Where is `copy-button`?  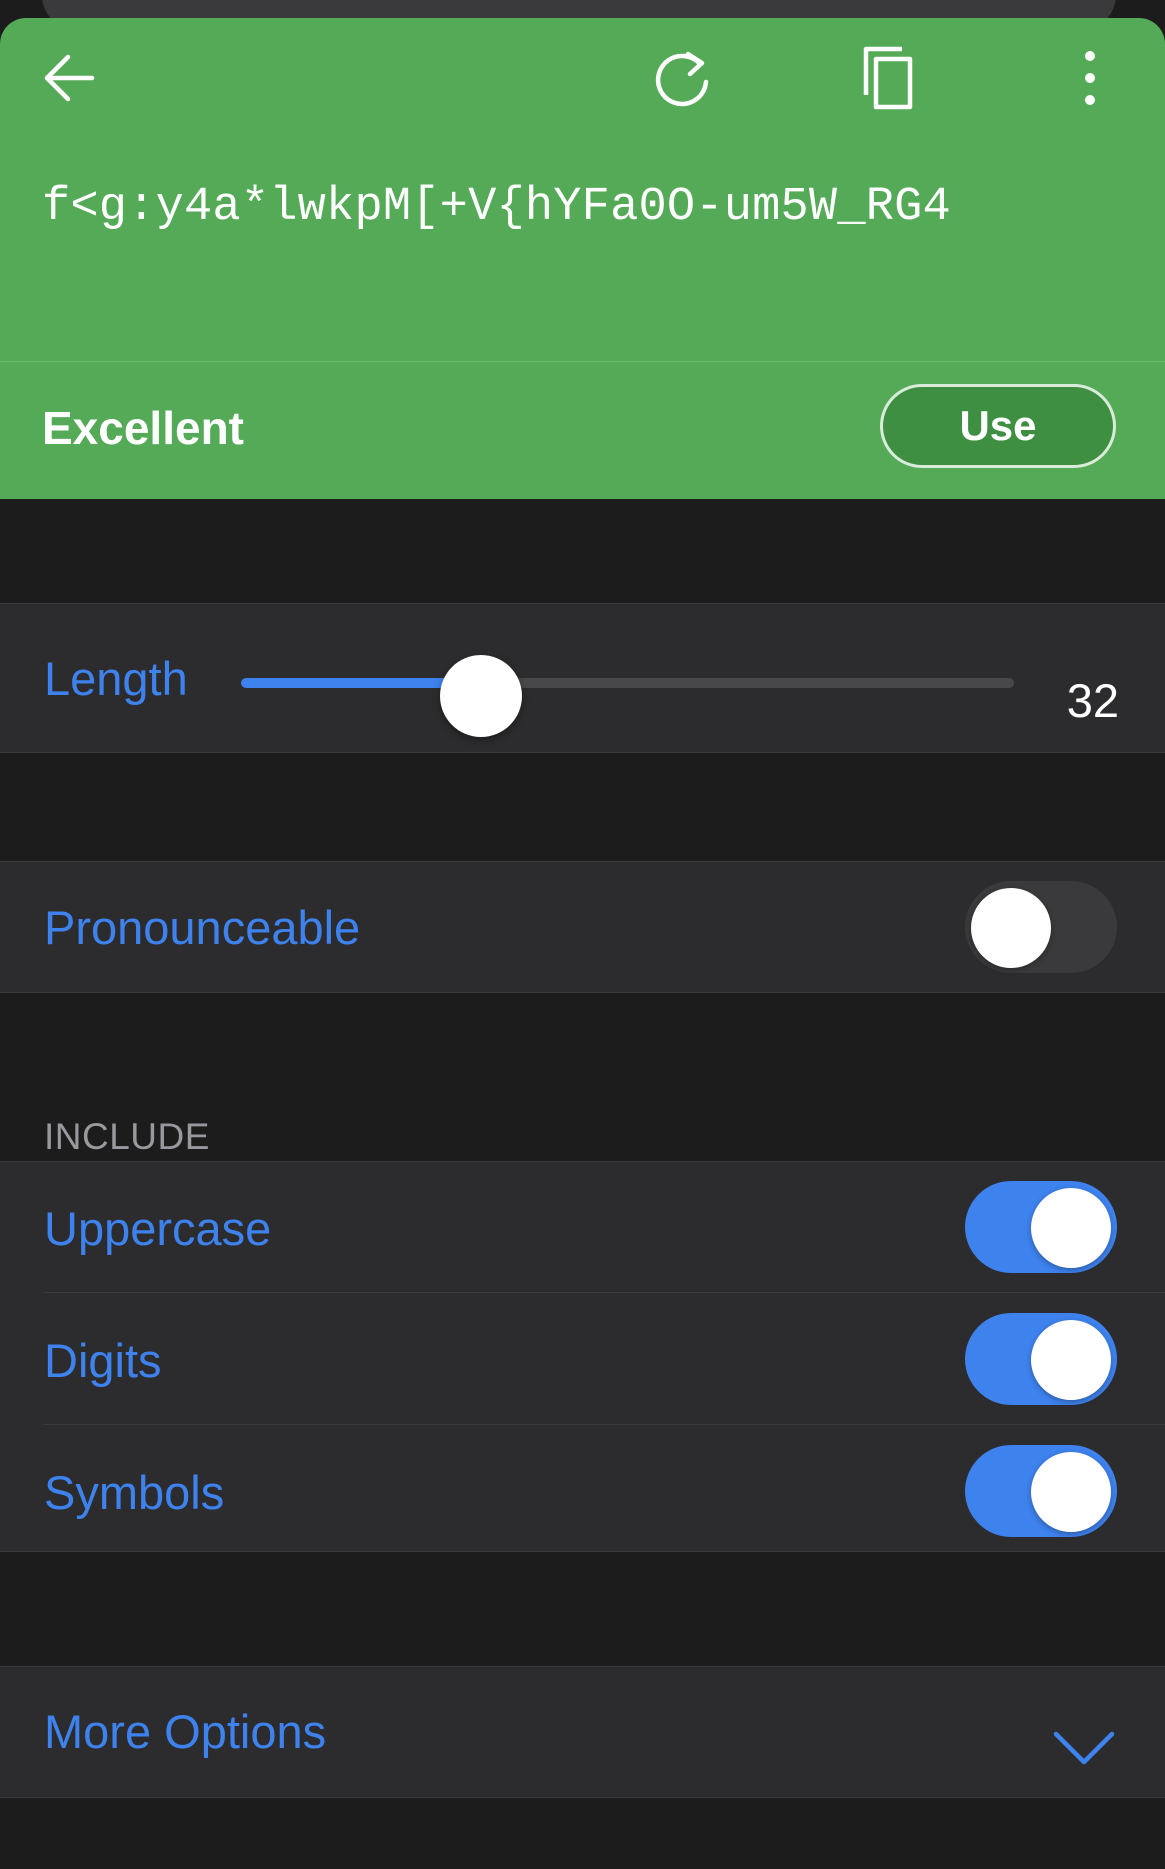 copy-button is located at coordinates (888, 78).